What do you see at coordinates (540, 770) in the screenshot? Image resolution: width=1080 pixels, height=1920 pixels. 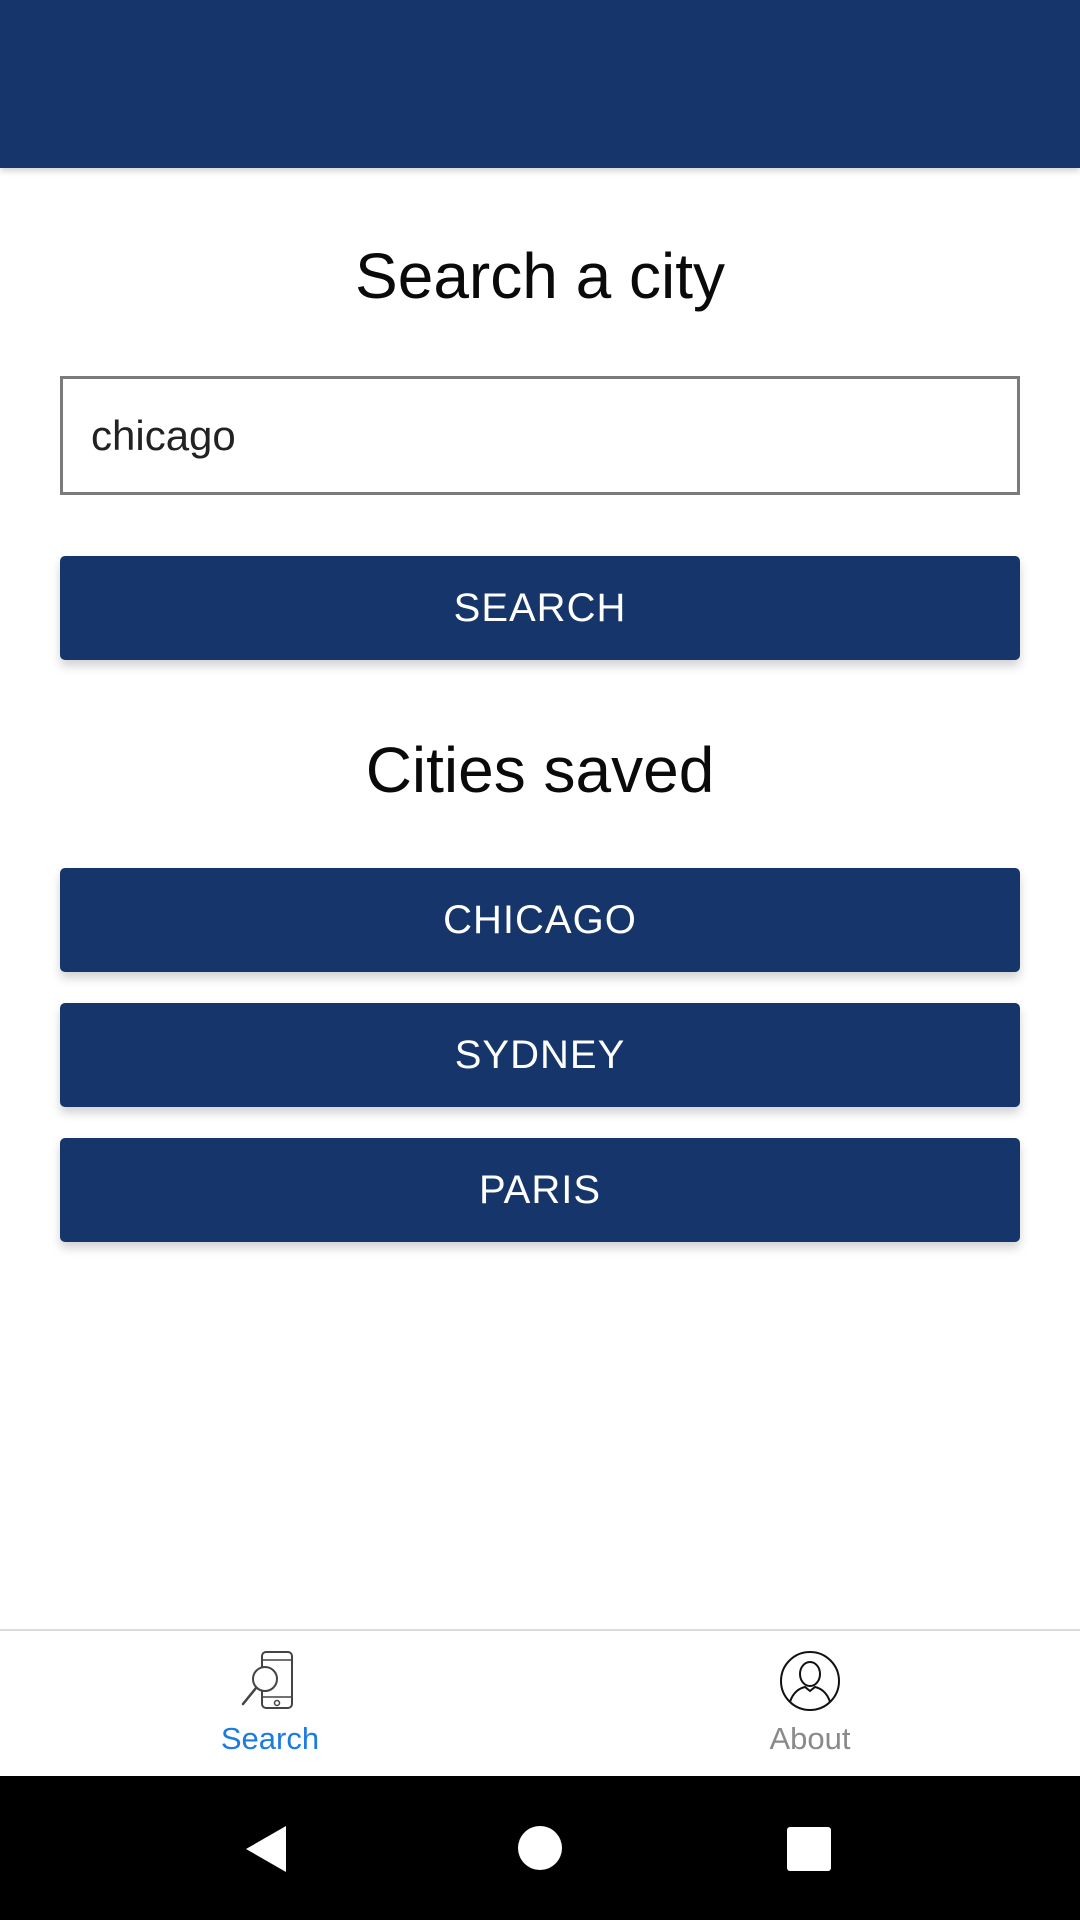 I see `saved-cities-title: Cities saved` at bounding box center [540, 770].